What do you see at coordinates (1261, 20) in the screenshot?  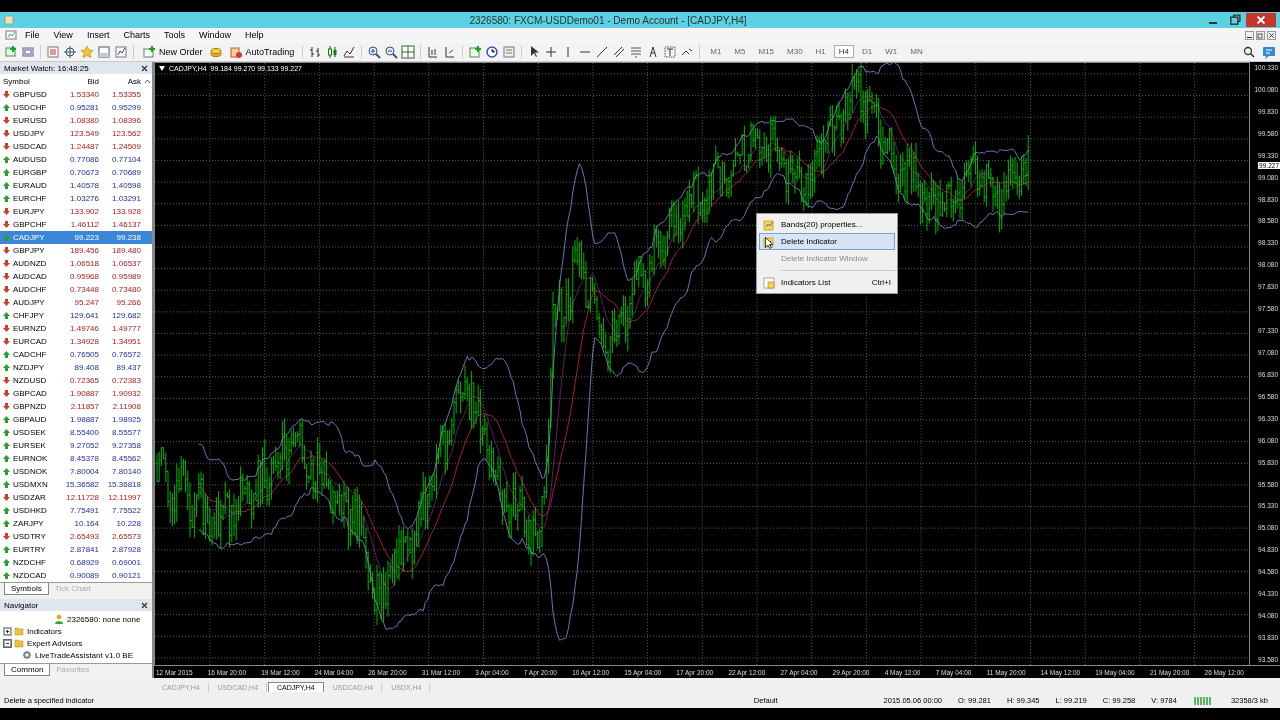 I see `close-button` at bounding box center [1261, 20].